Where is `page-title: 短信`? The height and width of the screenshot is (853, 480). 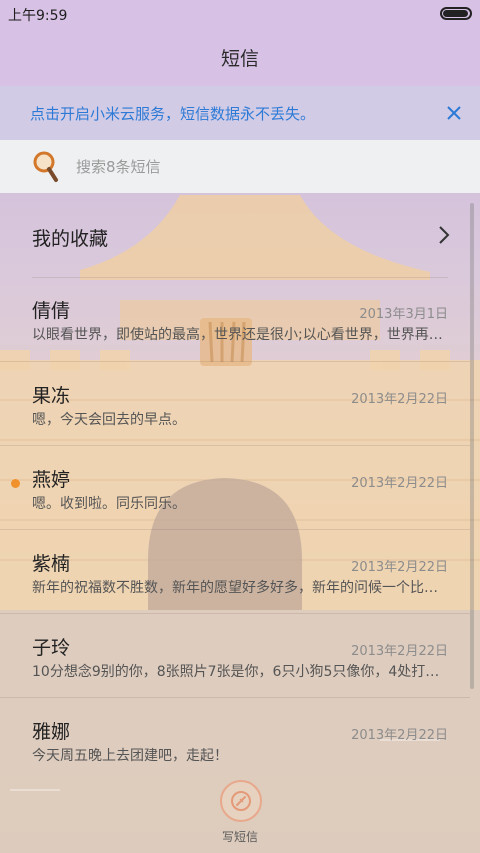 page-title: 短信 is located at coordinates (239, 58).